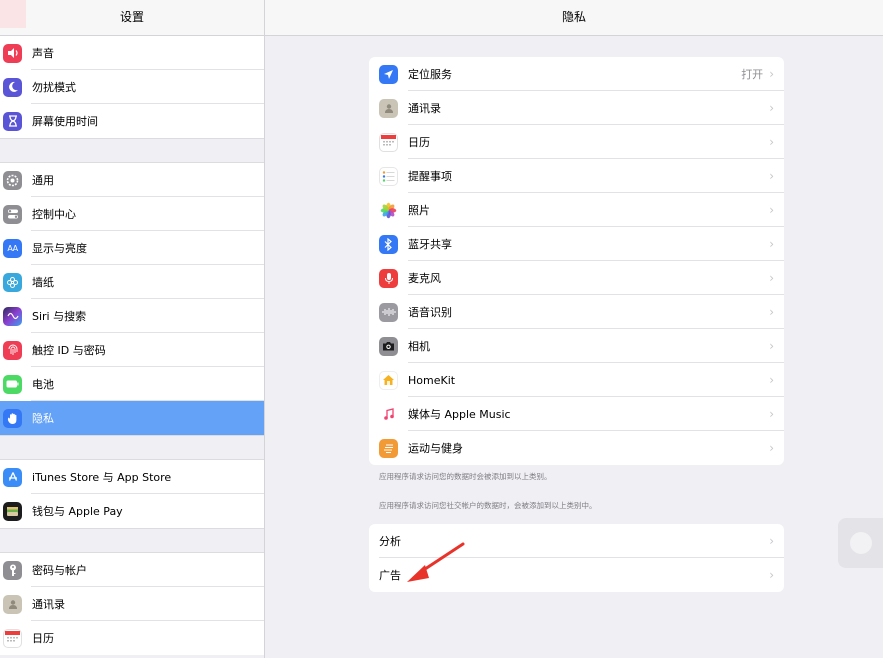  Describe the element at coordinates (388, 448) in the screenshot. I see `motion-icon` at that location.